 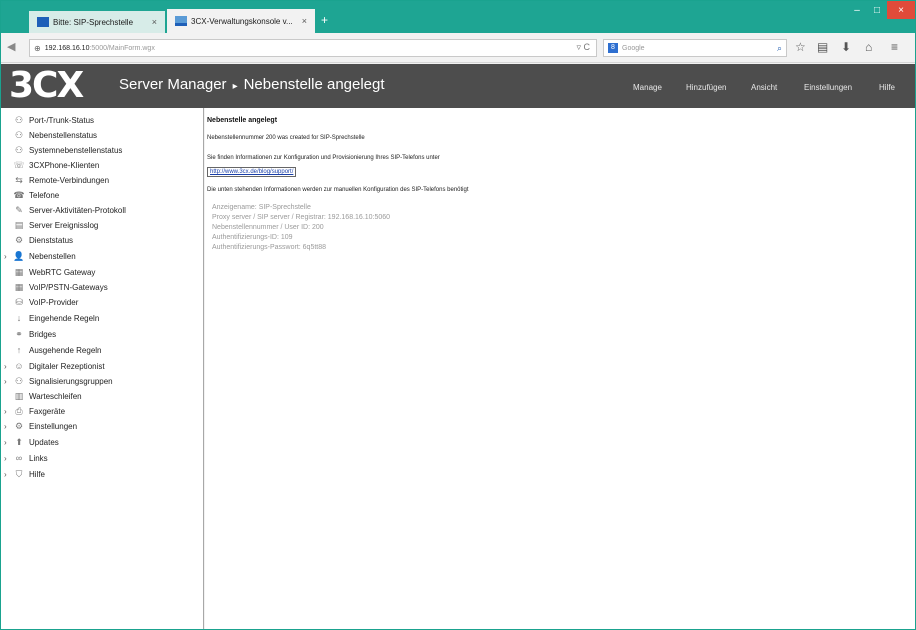 What do you see at coordinates (68, 287) in the screenshot?
I see `sidebar-item-label: VoIP/PSTN-Gateways` at bounding box center [68, 287].